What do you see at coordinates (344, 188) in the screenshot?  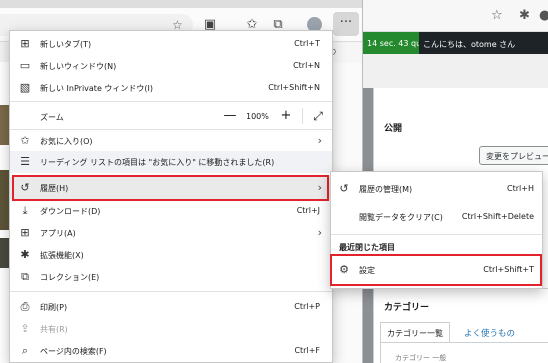 I see `history-icon: ↺` at bounding box center [344, 188].